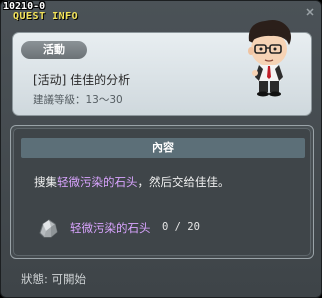 The width and height of the screenshot is (322, 298). Describe the element at coordinates (48, 228) in the screenshot. I see `stone-icon` at that location.